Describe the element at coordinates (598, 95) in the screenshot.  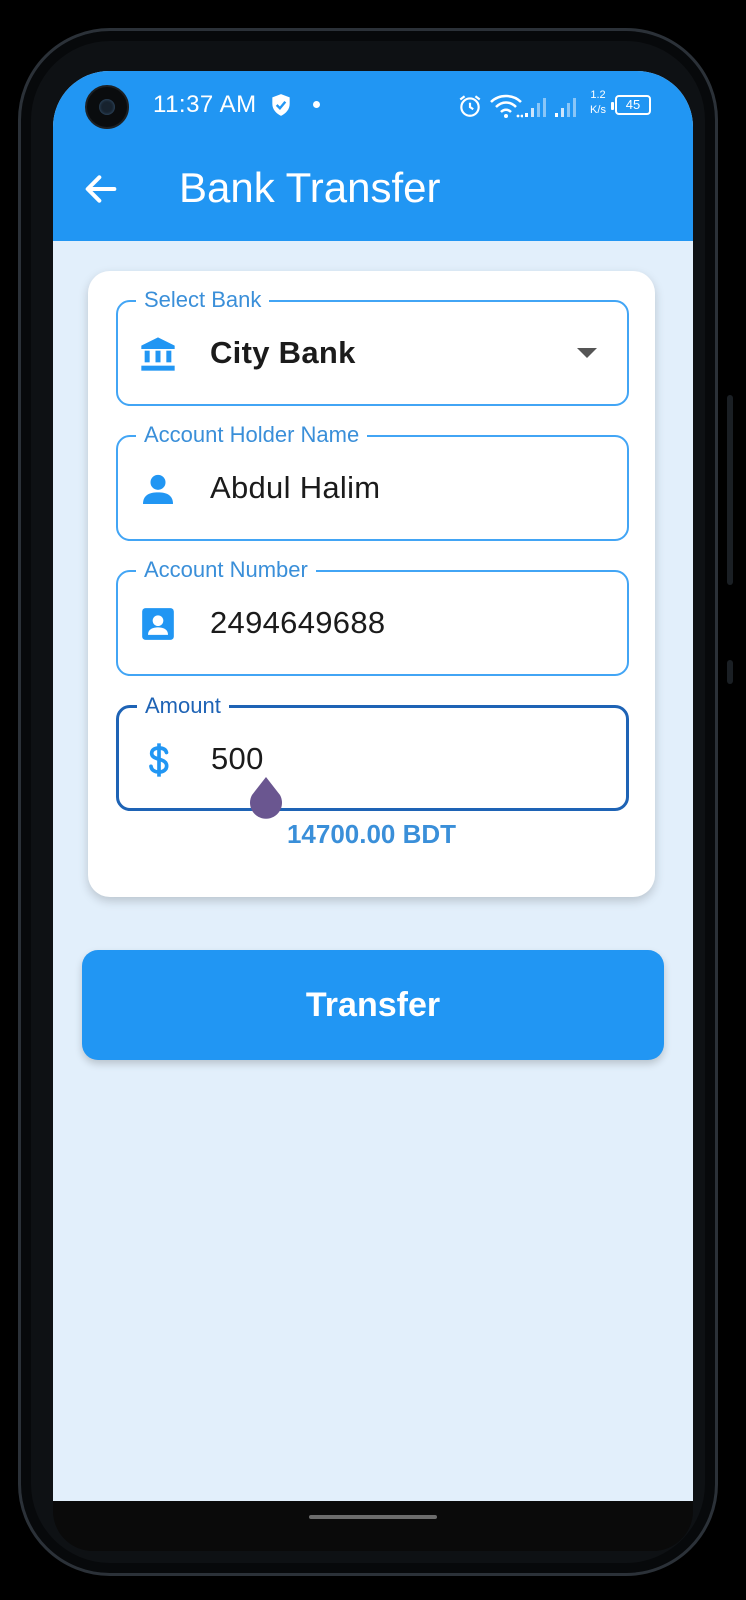
I see `network-speed-value: 1.2` at that location.